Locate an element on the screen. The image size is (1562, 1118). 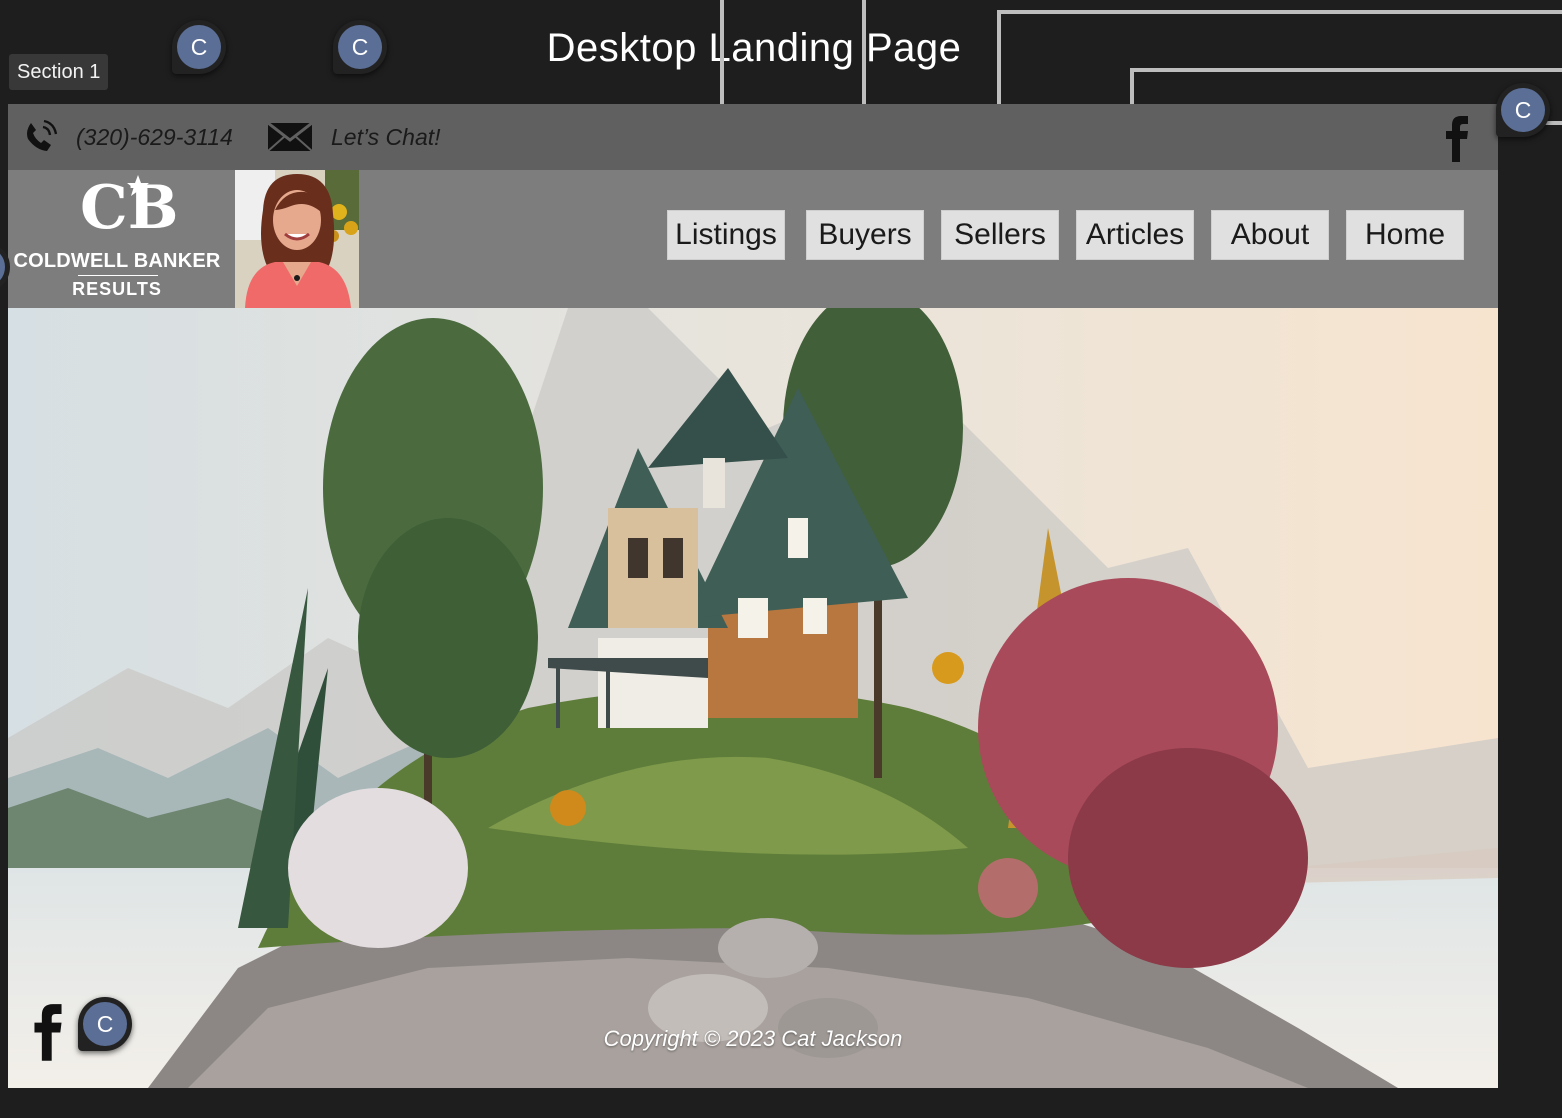
facebook-icon is located at coordinates (1457, 137).